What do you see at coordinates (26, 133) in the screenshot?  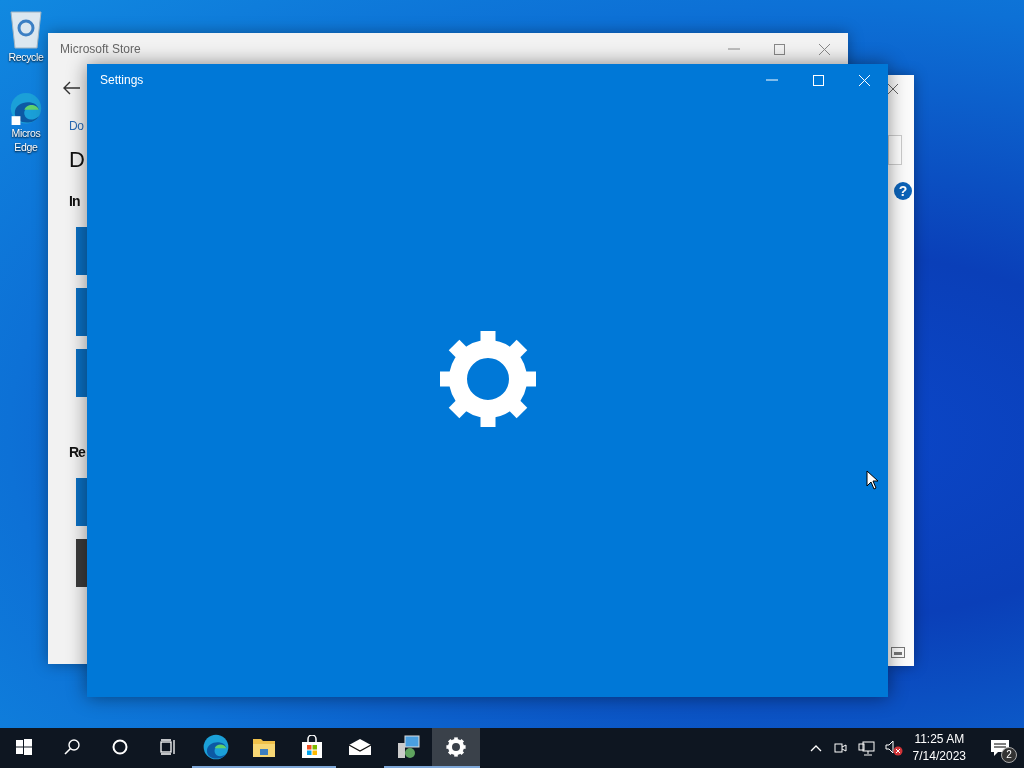 I see `desktop-icon-label: Micros` at bounding box center [26, 133].